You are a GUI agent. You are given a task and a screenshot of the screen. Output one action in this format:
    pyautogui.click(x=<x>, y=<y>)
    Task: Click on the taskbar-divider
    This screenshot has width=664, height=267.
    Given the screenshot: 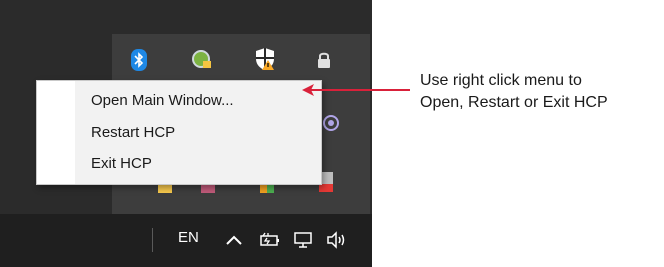 What is the action you would take?
    pyautogui.click(x=152, y=240)
    